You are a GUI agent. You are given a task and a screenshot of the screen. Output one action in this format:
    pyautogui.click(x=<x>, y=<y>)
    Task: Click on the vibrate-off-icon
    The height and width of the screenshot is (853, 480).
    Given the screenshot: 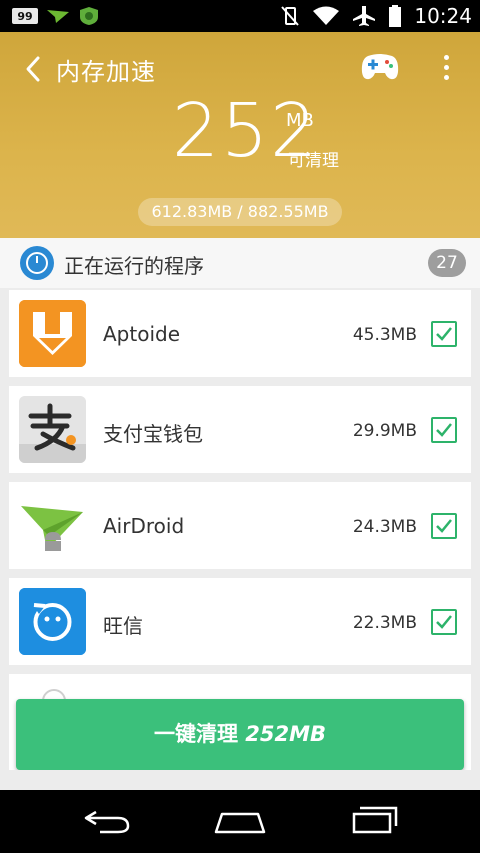 What is the action you would take?
    pyautogui.click(x=290, y=16)
    